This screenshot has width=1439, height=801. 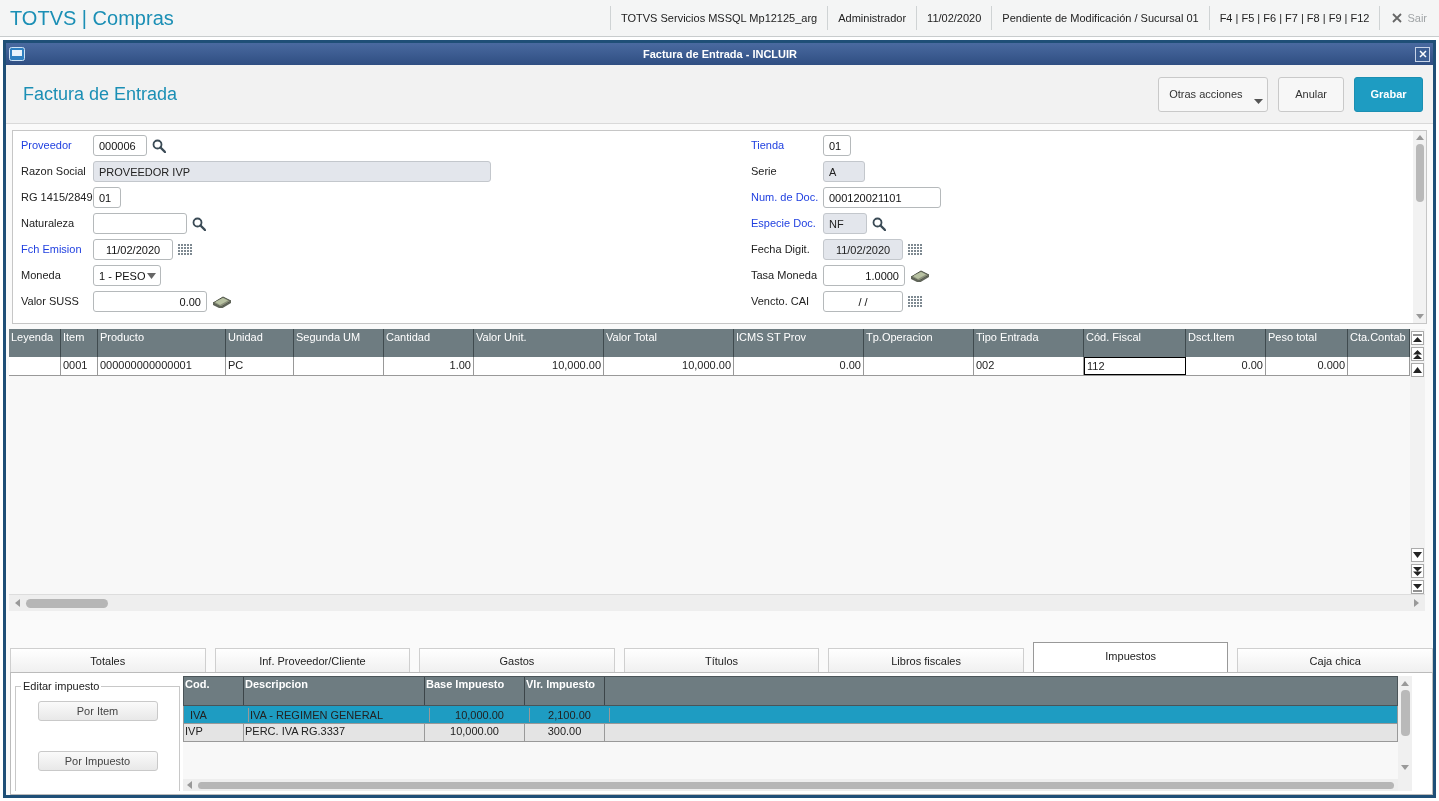 What do you see at coordinates (41, 274) in the screenshot?
I see `field-label: Moneda` at bounding box center [41, 274].